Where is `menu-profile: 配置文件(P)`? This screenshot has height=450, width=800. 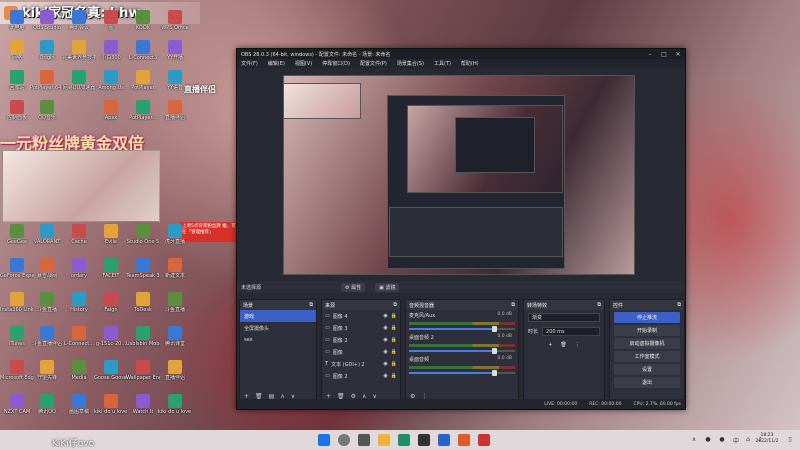 menu-profile: 配置文件(P) is located at coordinates (373, 63).